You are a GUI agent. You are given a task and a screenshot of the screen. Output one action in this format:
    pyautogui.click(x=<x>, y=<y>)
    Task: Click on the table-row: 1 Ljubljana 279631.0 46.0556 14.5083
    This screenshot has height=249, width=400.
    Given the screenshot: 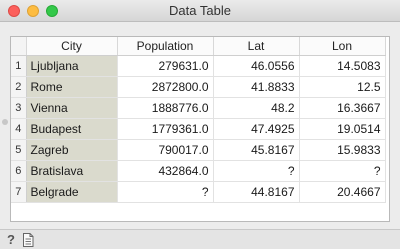 What is the action you would take?
    pyautogui.click(x=198, y=66)
    